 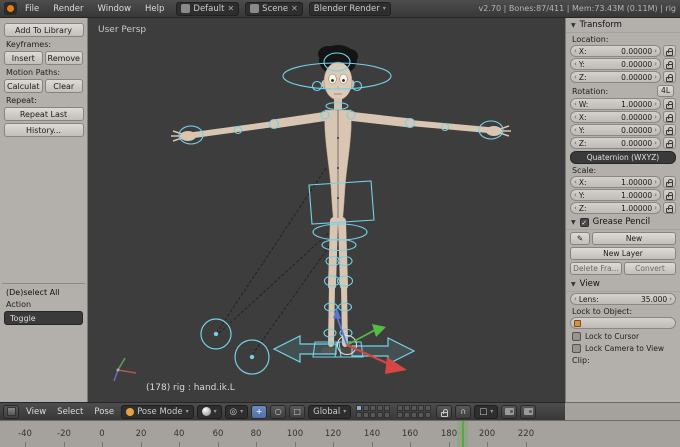 I want to click on rotation-w-lock-button, so click(x=669, y=104).